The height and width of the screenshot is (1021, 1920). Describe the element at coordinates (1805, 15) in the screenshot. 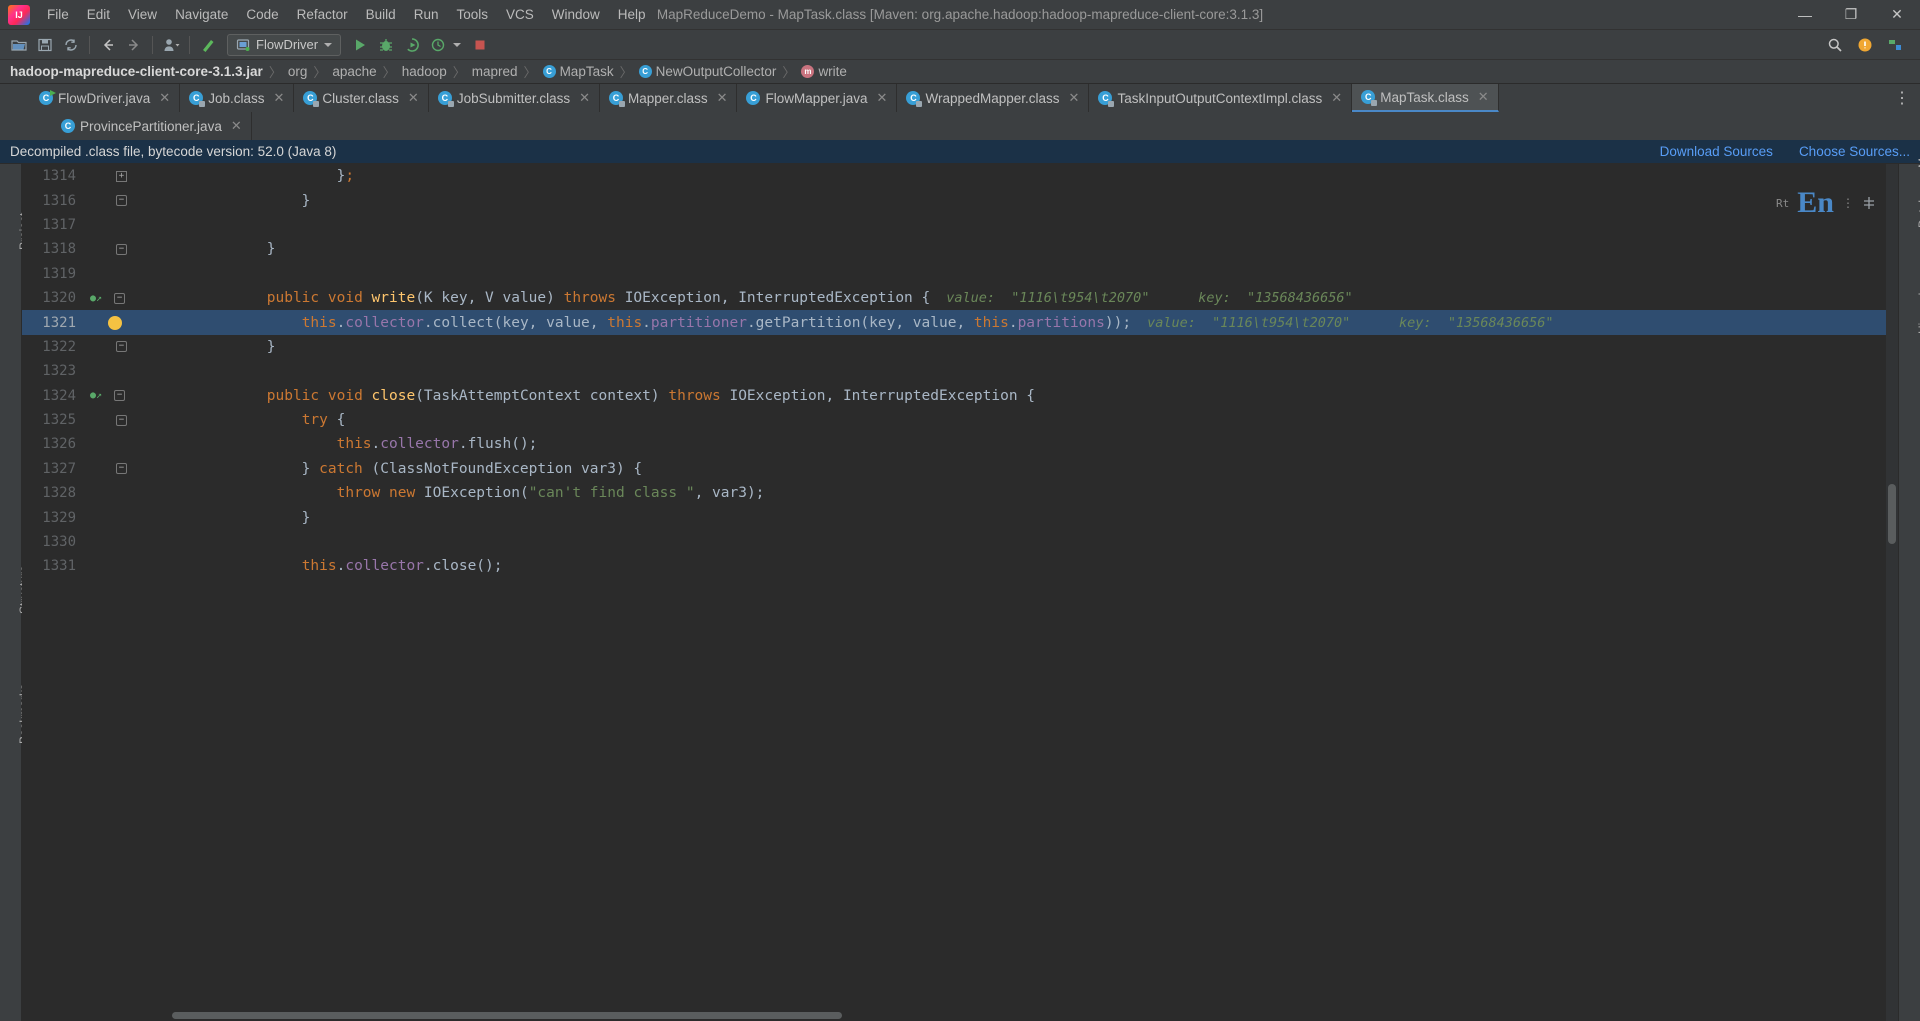

I see `minimize-button: —` at that location.